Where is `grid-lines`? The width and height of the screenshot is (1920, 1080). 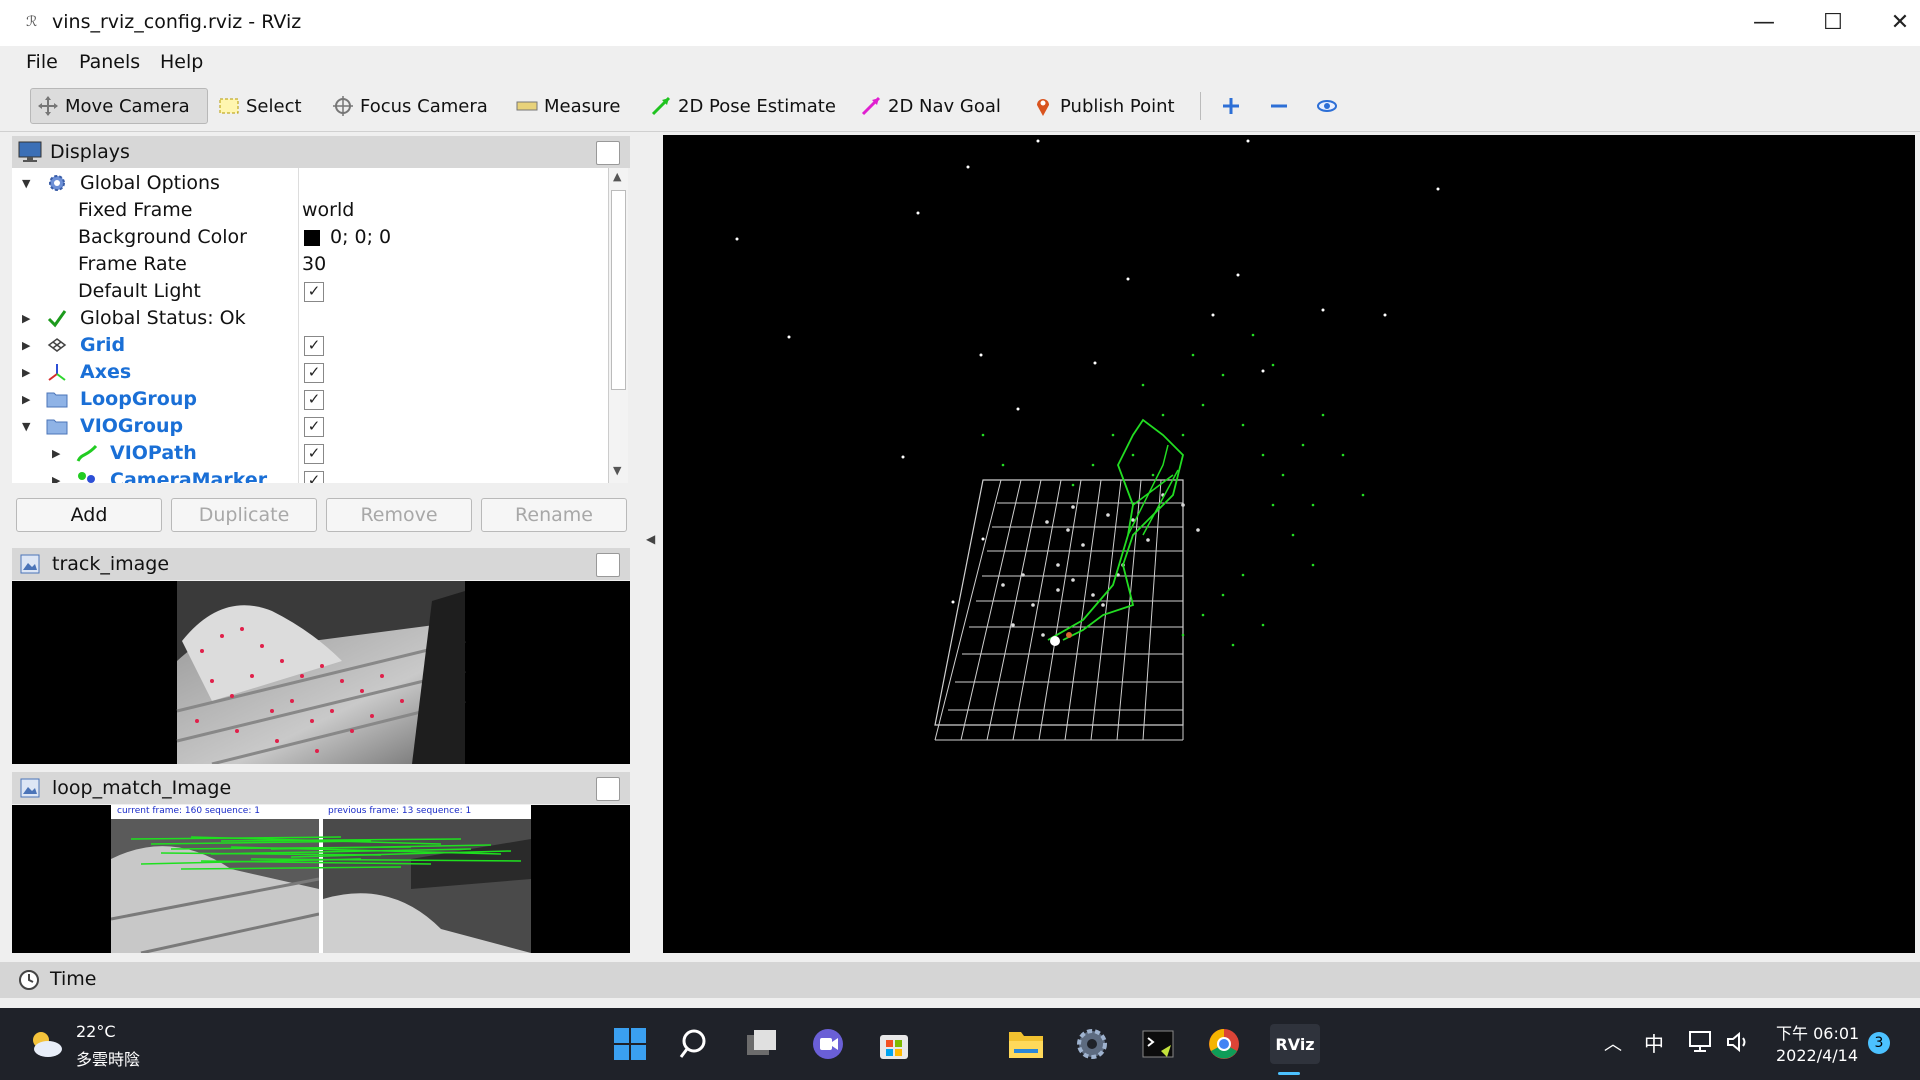
grid-lines is located at coordinates (1059, 610).